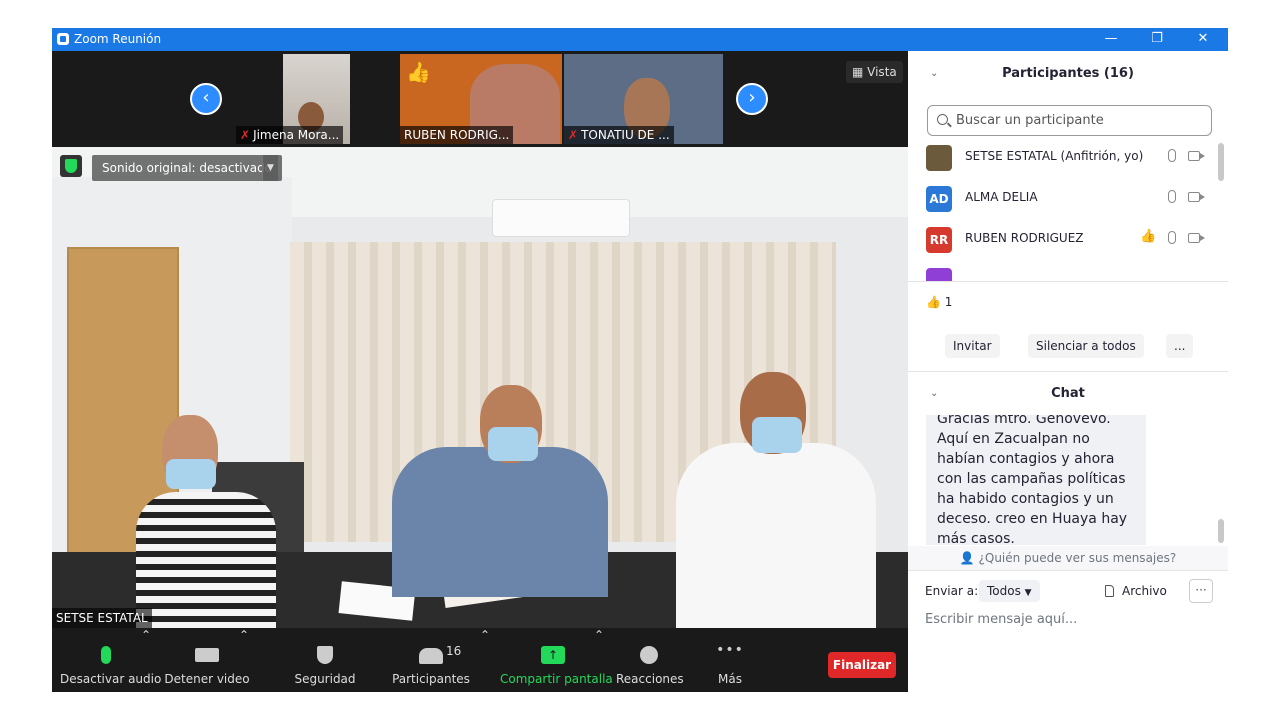 This screenshot has height=720, width=1280. Describe the element at coordinates (952, 591) in the screenshot. I see `send-to-label: Enviar a:` at that location.